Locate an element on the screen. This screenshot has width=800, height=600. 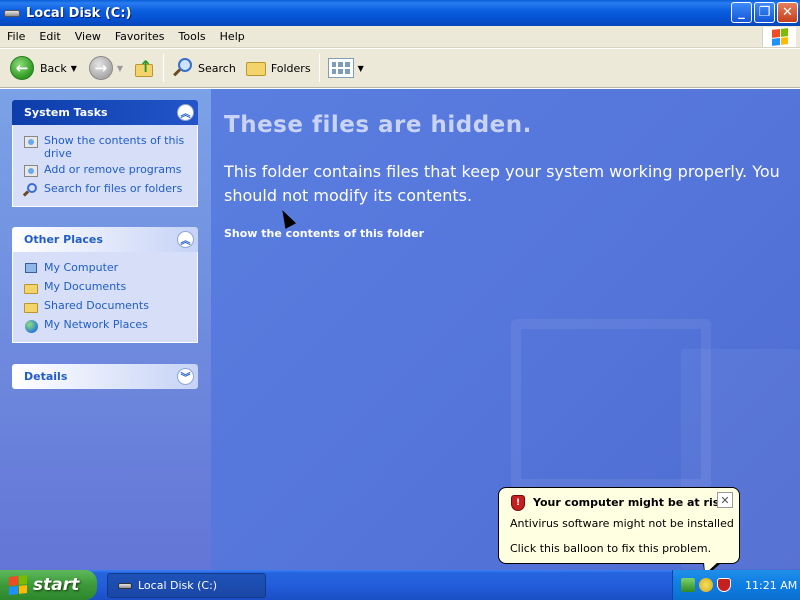
expand-chevron-down-icon: ︾ is located at coordinates (185, 376).